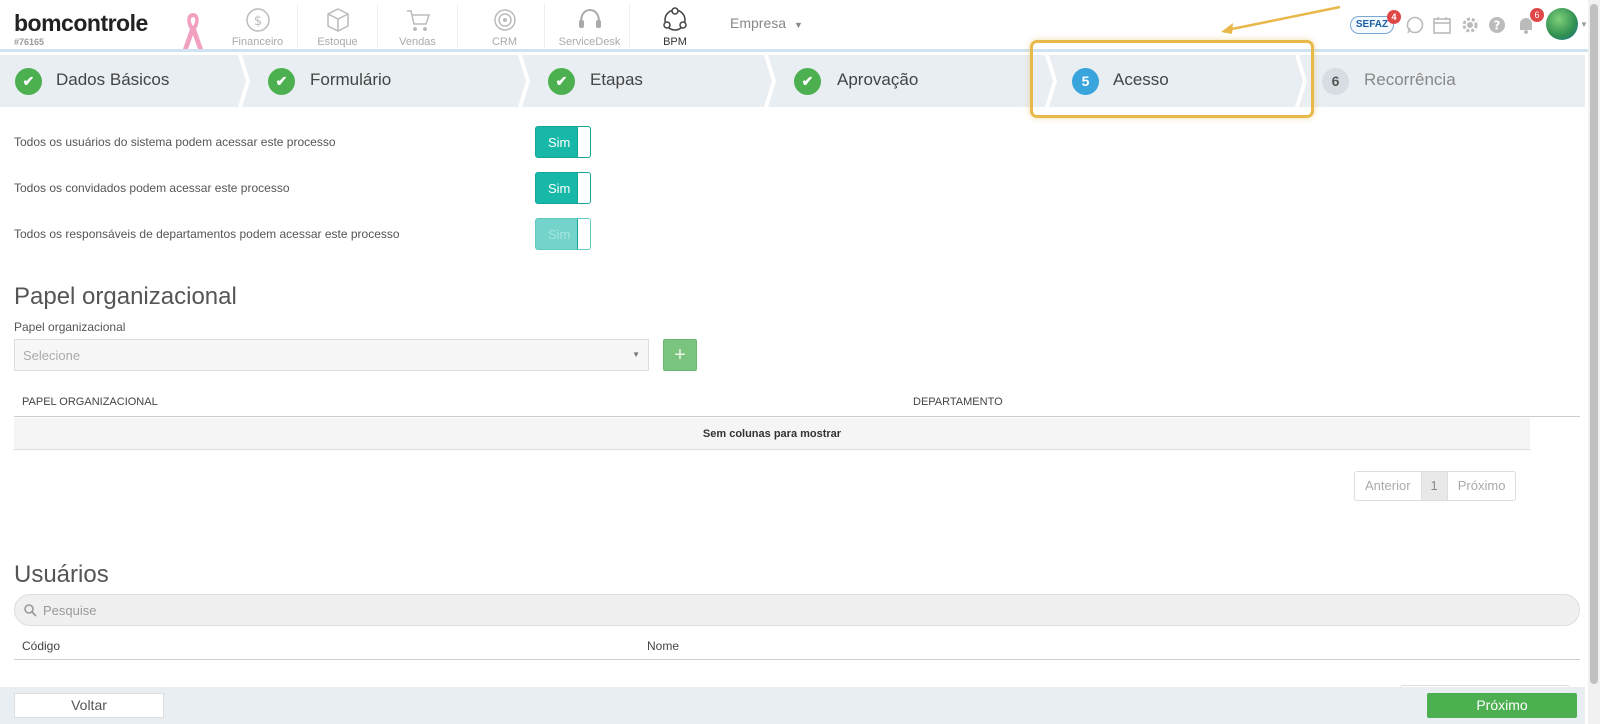 This screenshot has height=724, width=1600. What do you see at coordinates (1281, 19) in the screenshot?
I see `annotation-arrow-icon` at bounding box center [1281, 19].